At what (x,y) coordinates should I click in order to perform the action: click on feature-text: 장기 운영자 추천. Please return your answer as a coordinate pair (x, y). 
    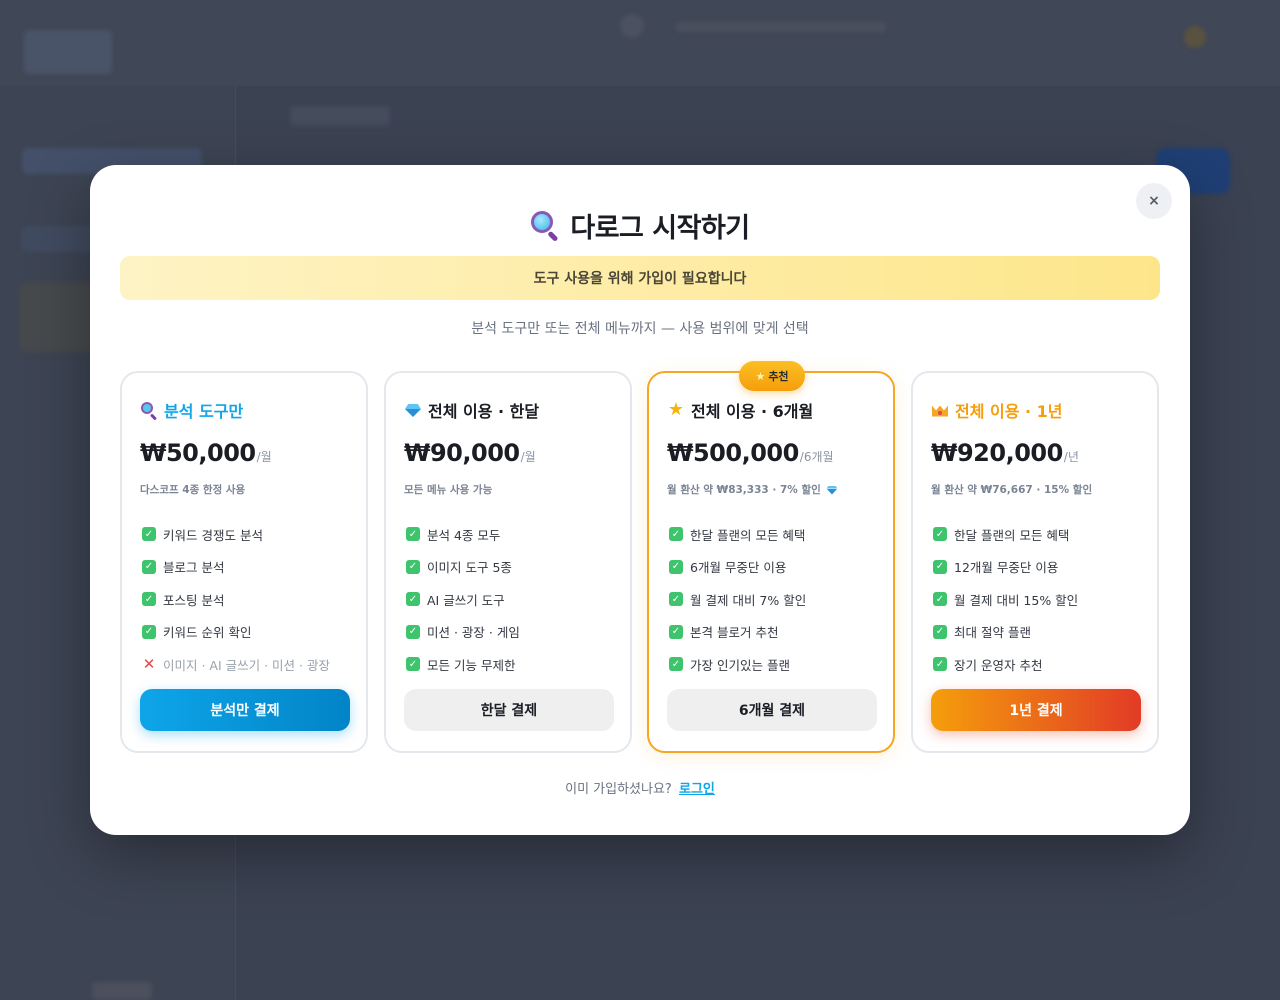
    Looking at the image, I should click on (998, 665).